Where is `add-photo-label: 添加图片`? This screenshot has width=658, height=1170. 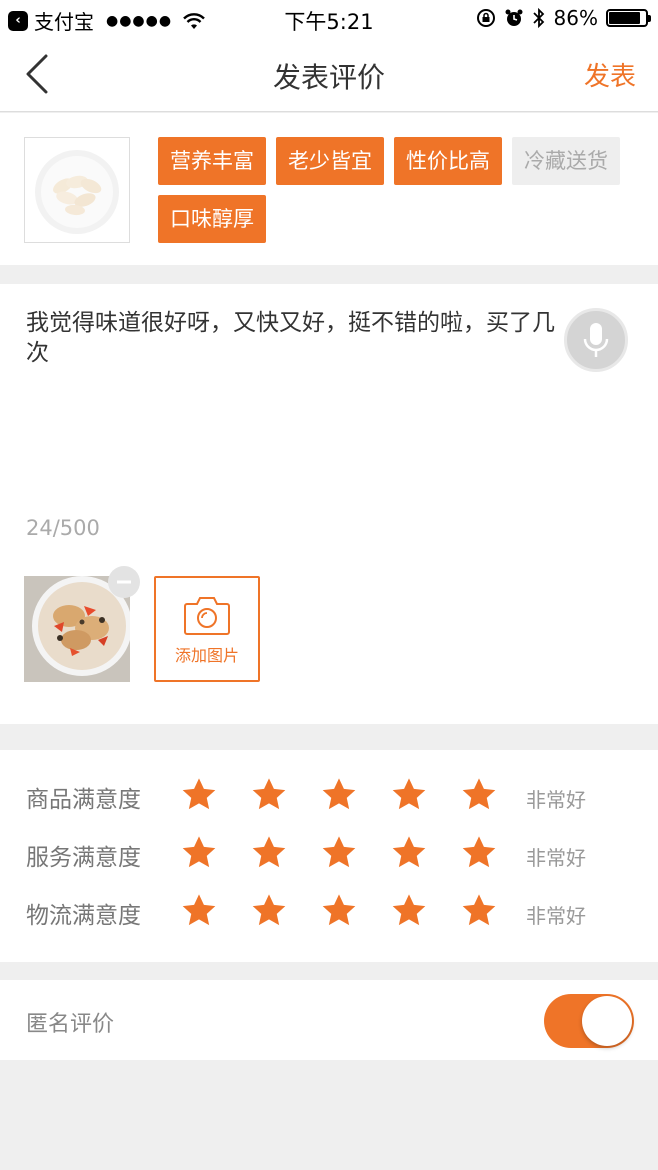
add-photo-label: 添加图片 is located at coordinates (206, 655).